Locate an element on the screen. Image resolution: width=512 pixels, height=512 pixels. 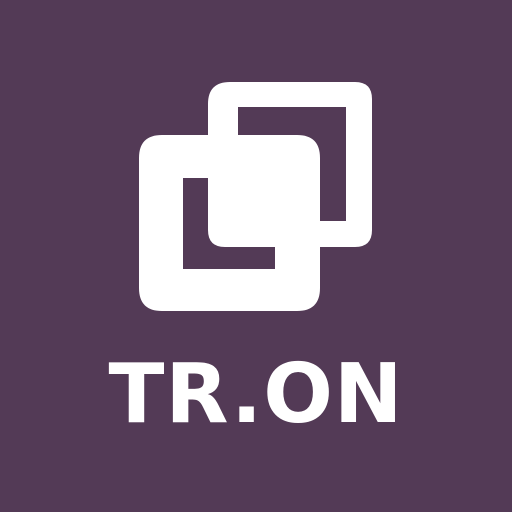
brand-wordmark: TR.ON is located at coordinates (256, 394).